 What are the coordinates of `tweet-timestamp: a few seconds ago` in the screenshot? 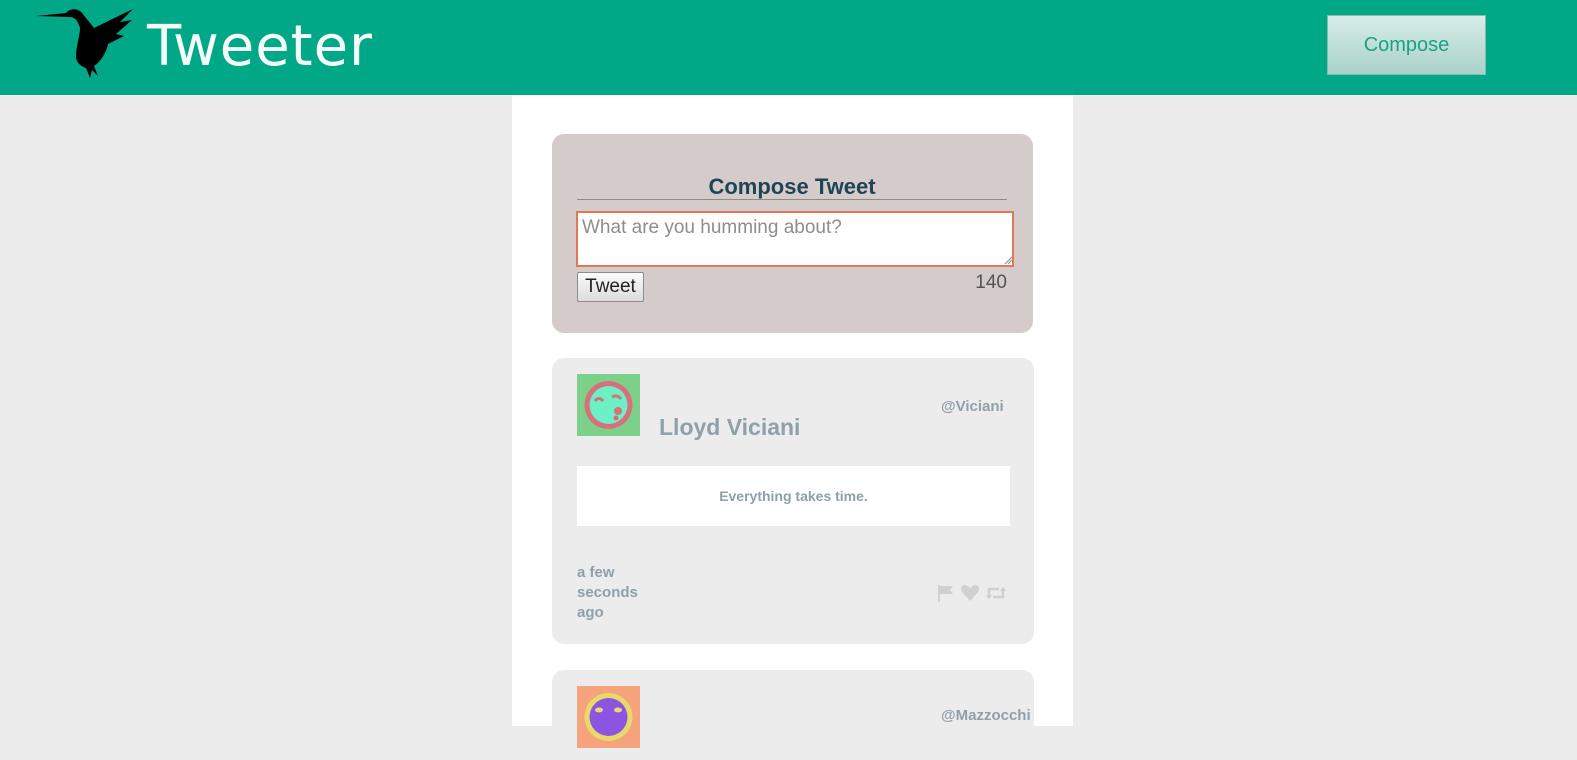 It's located at (607, 592).